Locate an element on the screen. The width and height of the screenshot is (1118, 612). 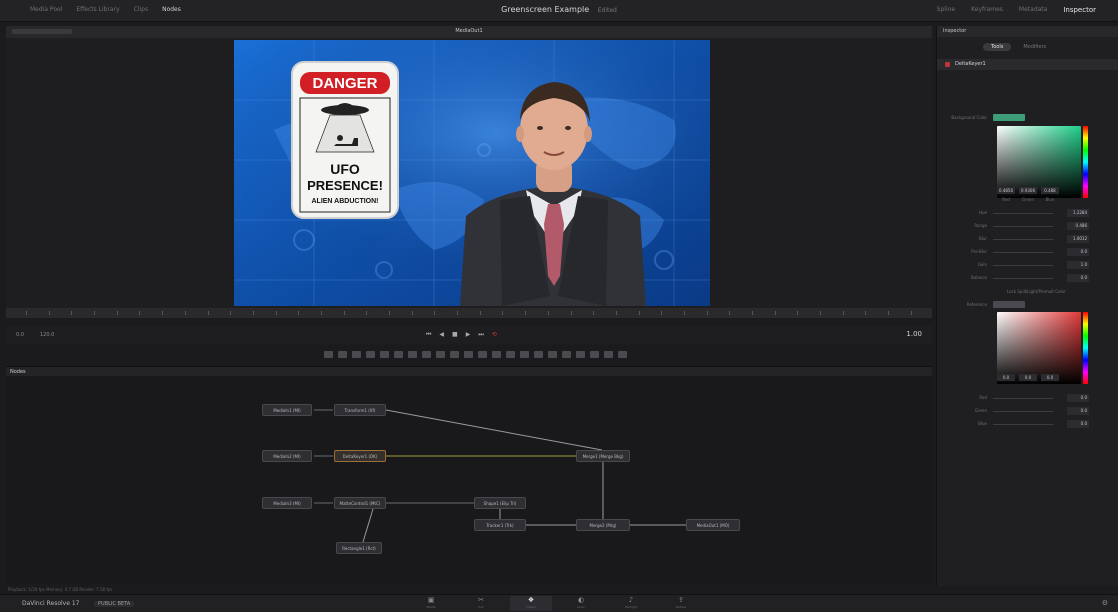
tab-tools: Tools is located at coordinates (997, 47).